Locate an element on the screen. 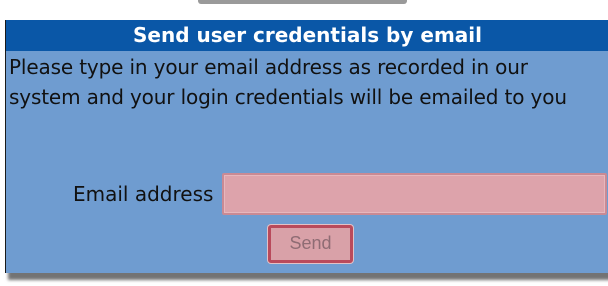 This screenshot has width=608, height=286. dialog-title: Send user credentials by email is located at coordinates (307, 35).